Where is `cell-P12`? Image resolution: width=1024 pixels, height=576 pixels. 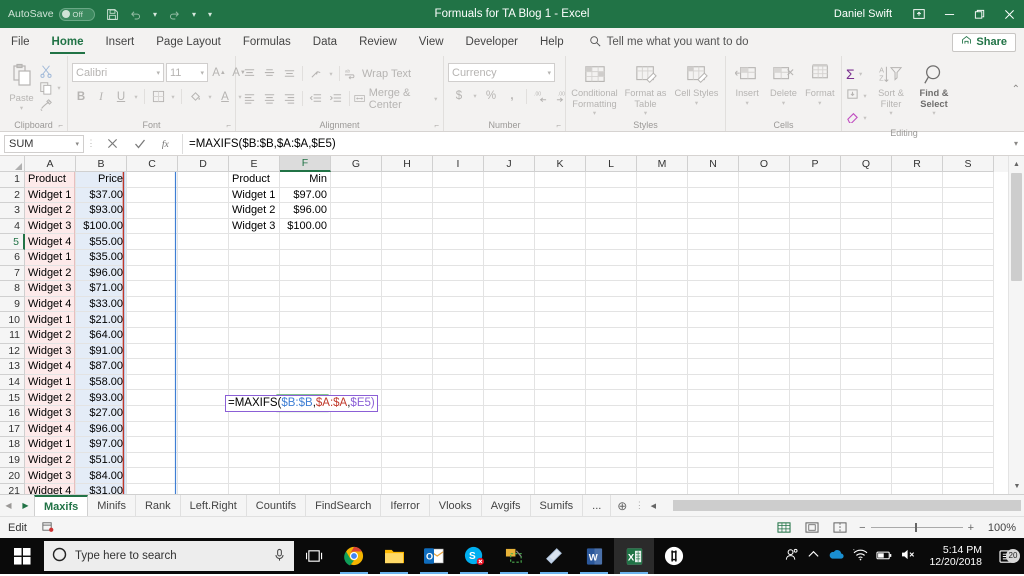
cell-P12 is located at coordinates (815, 351).